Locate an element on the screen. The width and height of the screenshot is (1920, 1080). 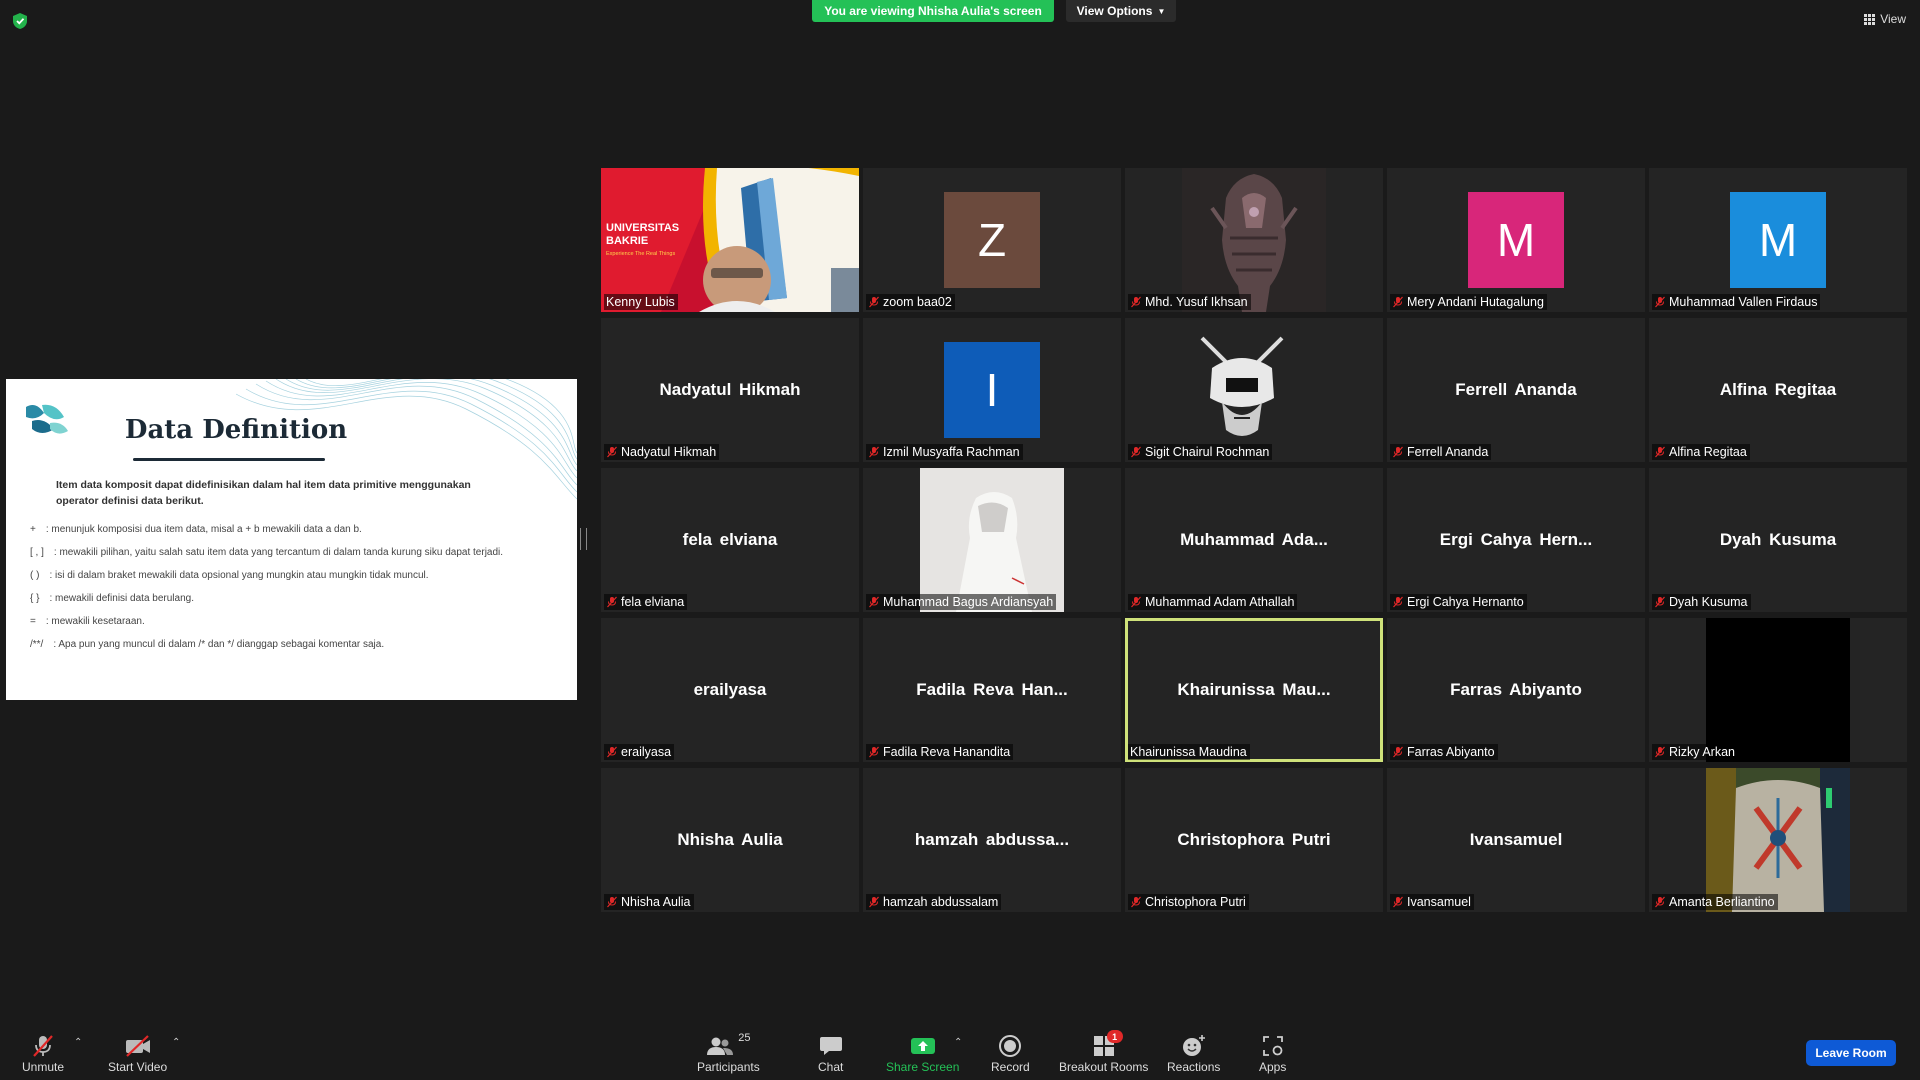
share-options-caret: ⌃ is located at coordinates (958, 1042).